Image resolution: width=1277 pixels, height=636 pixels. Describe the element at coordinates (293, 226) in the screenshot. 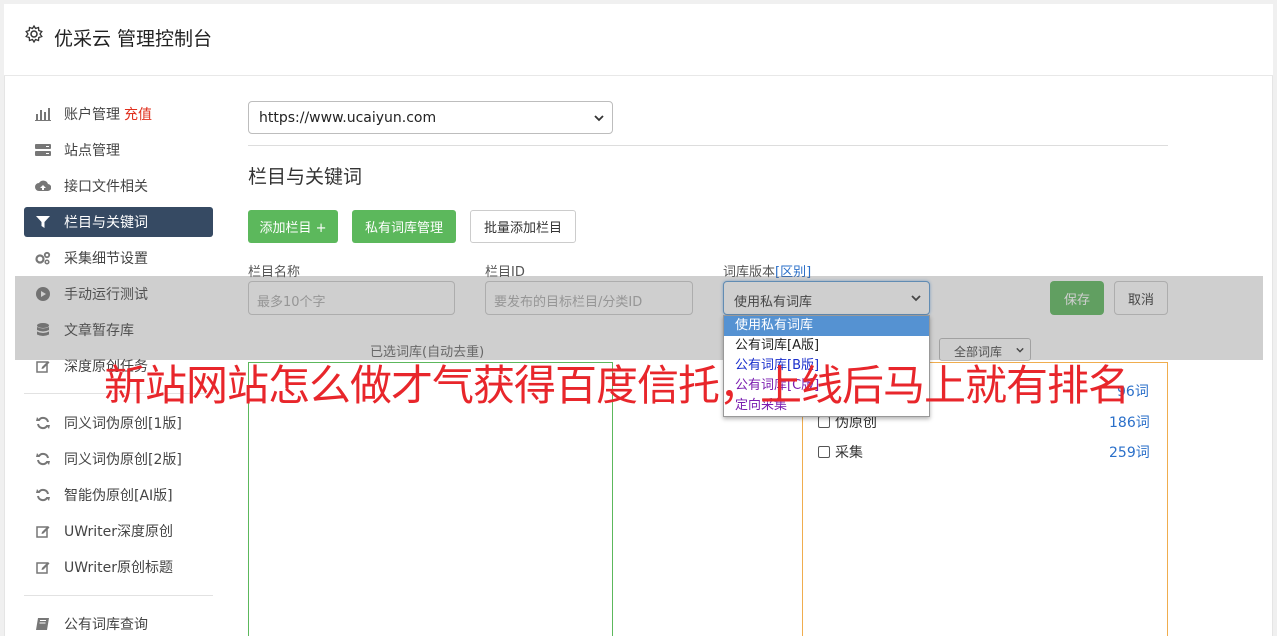

I see `add-column-button: 添加栏目 +` at that location.